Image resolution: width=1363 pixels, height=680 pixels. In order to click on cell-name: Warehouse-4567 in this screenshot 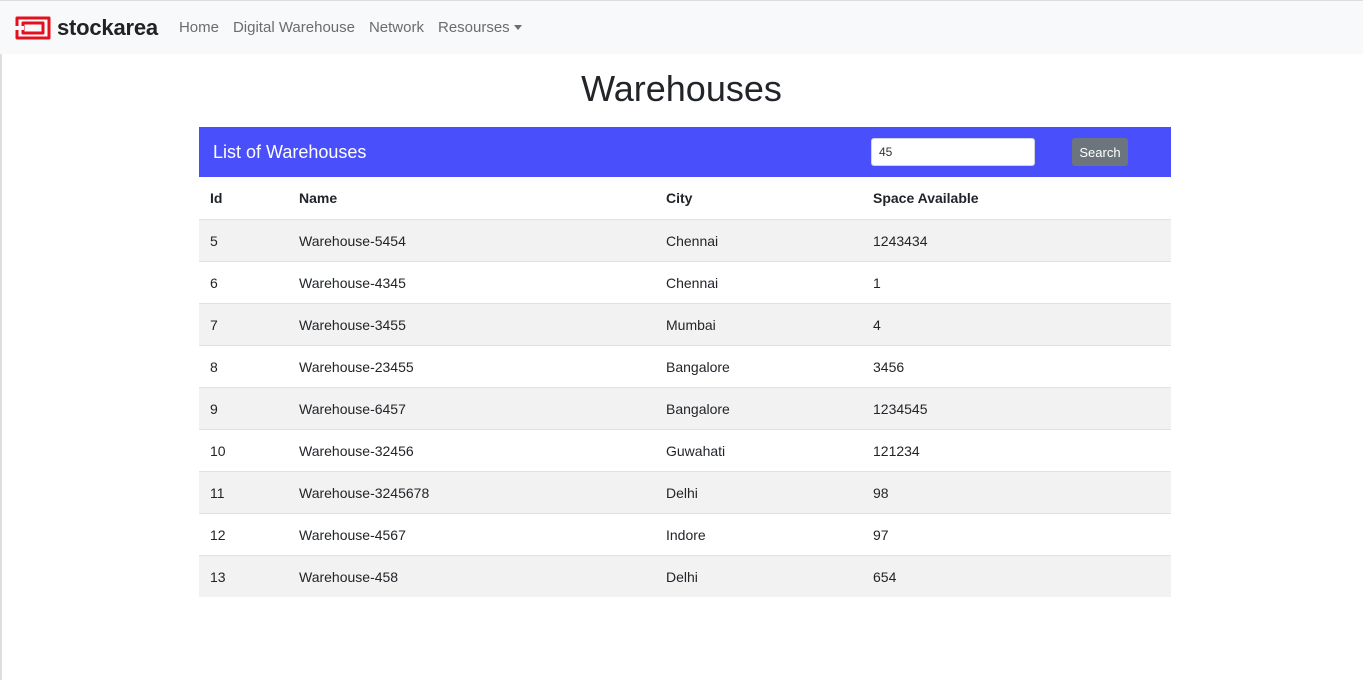, I will do `click(471, 534)`.